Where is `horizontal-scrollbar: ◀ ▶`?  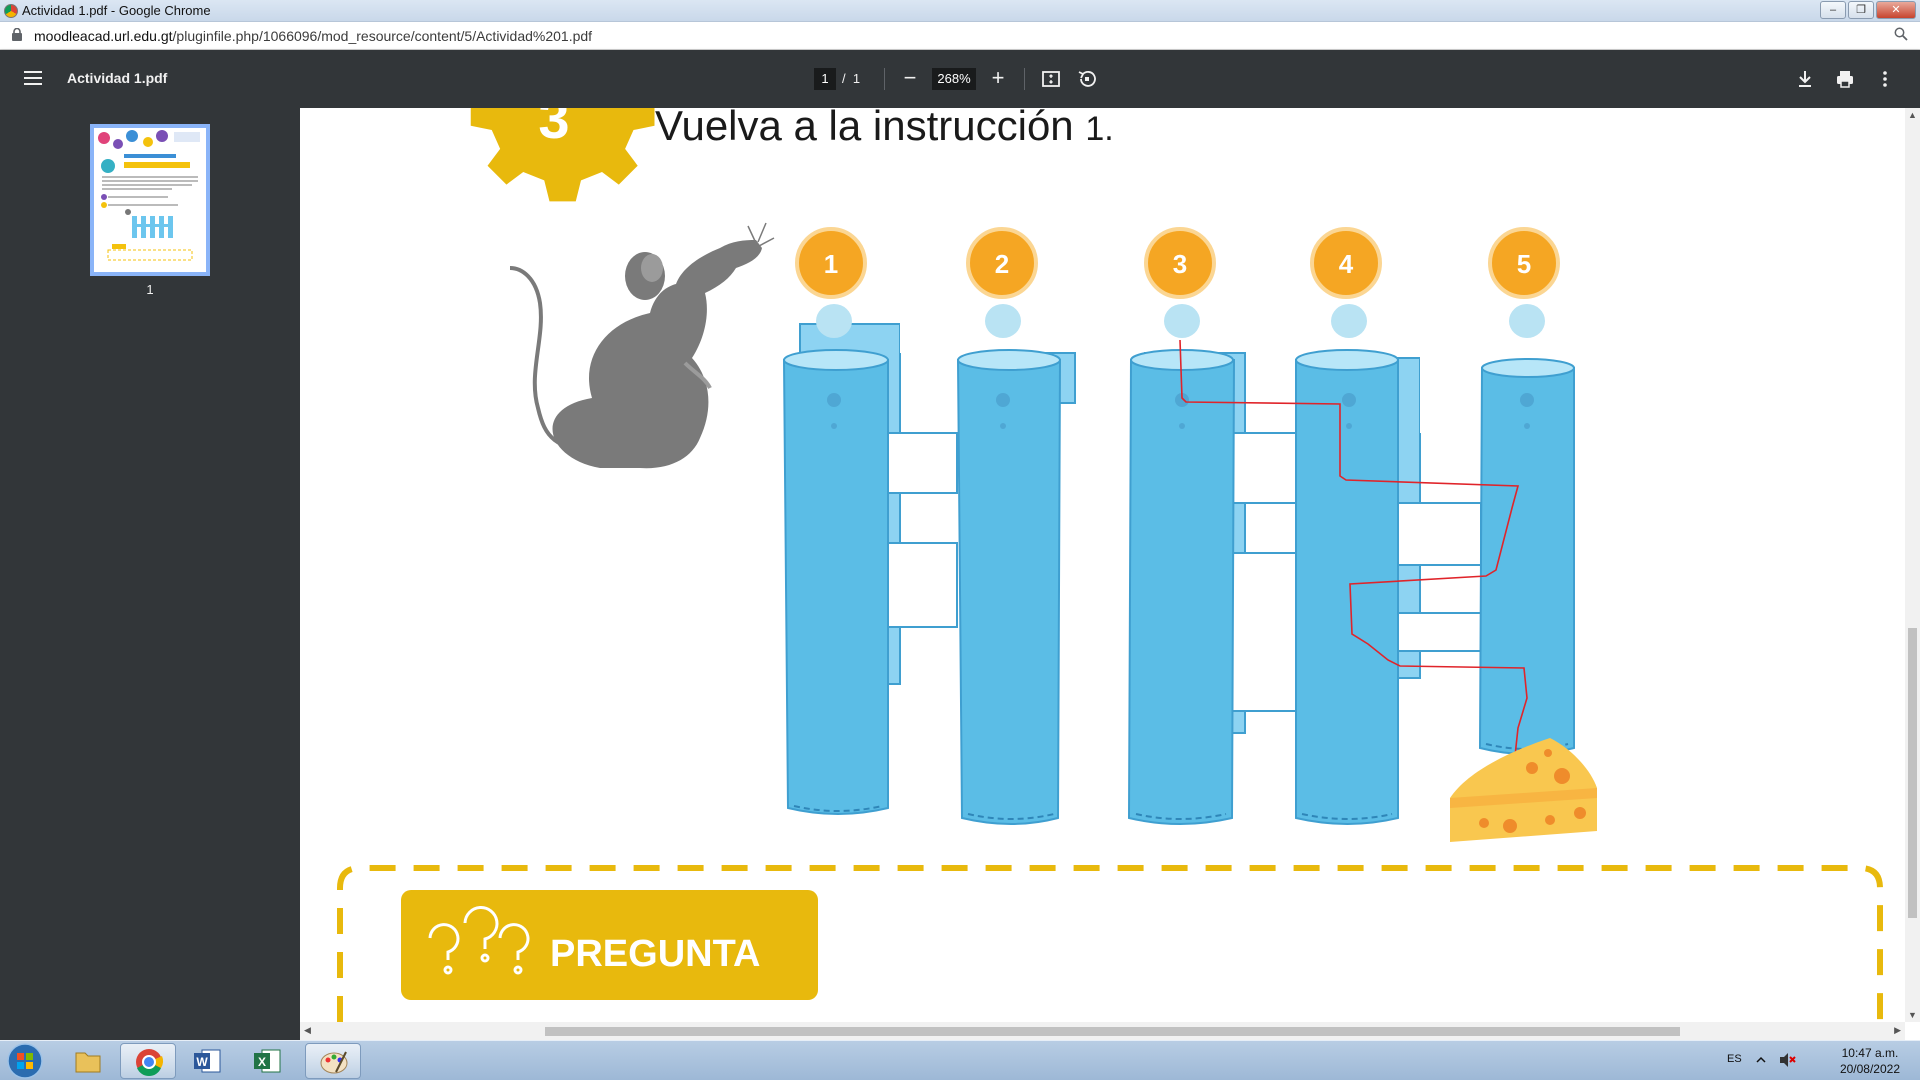 horizontal-scrollbar: ◀ ▶ is located at coordinates (1102, 1031).